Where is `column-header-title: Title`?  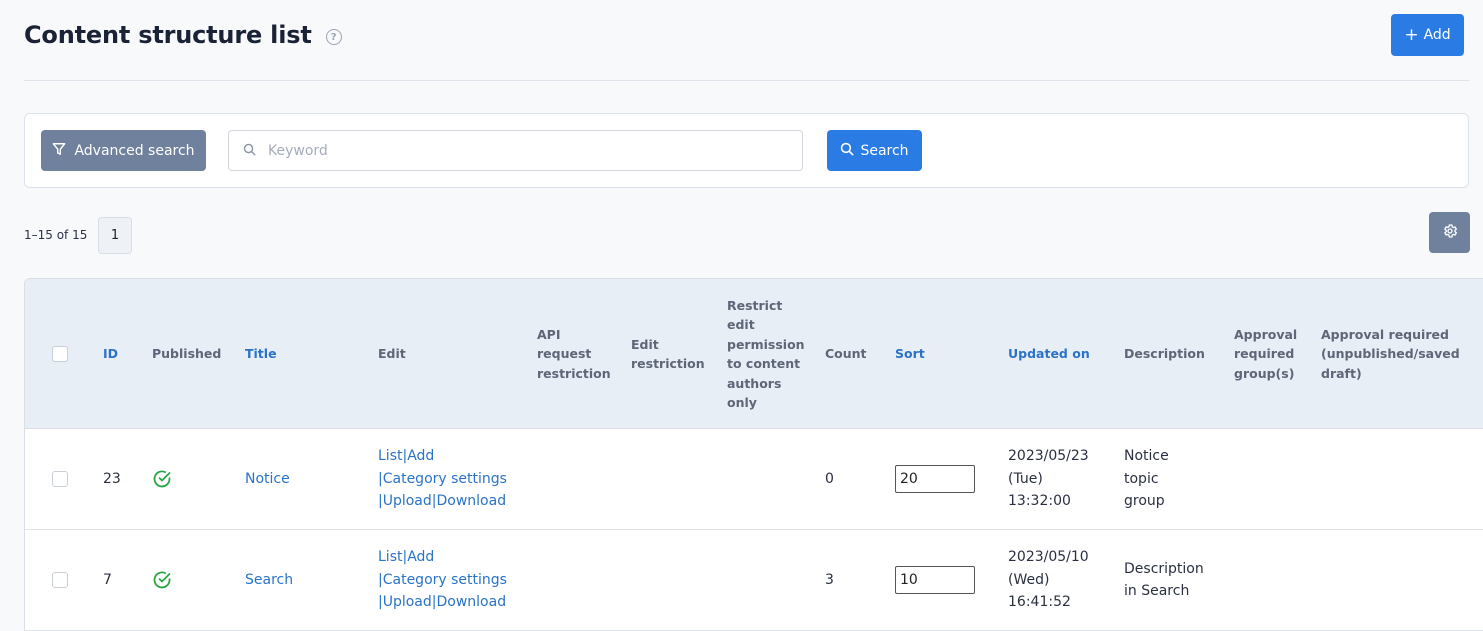
column-header-title: Title is located at coordinates (261, 354).